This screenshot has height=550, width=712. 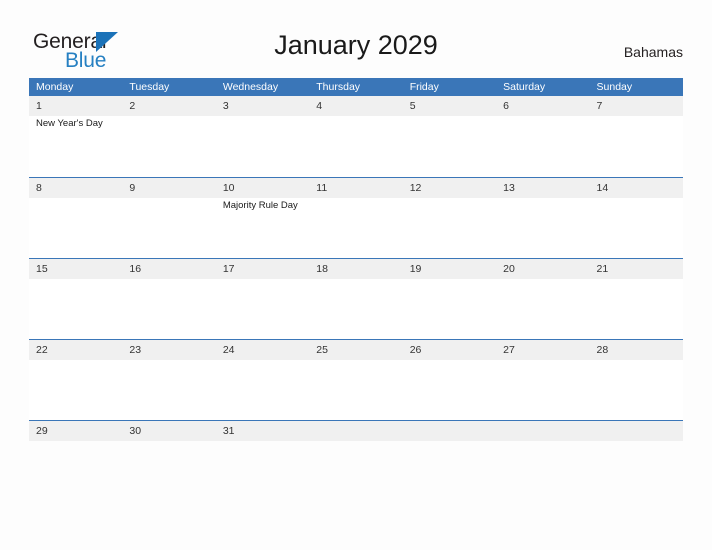 What do you see at coordinates (132, 106) in the screenshot?
I see `day-number: 2` at bounding box center [132, 106].